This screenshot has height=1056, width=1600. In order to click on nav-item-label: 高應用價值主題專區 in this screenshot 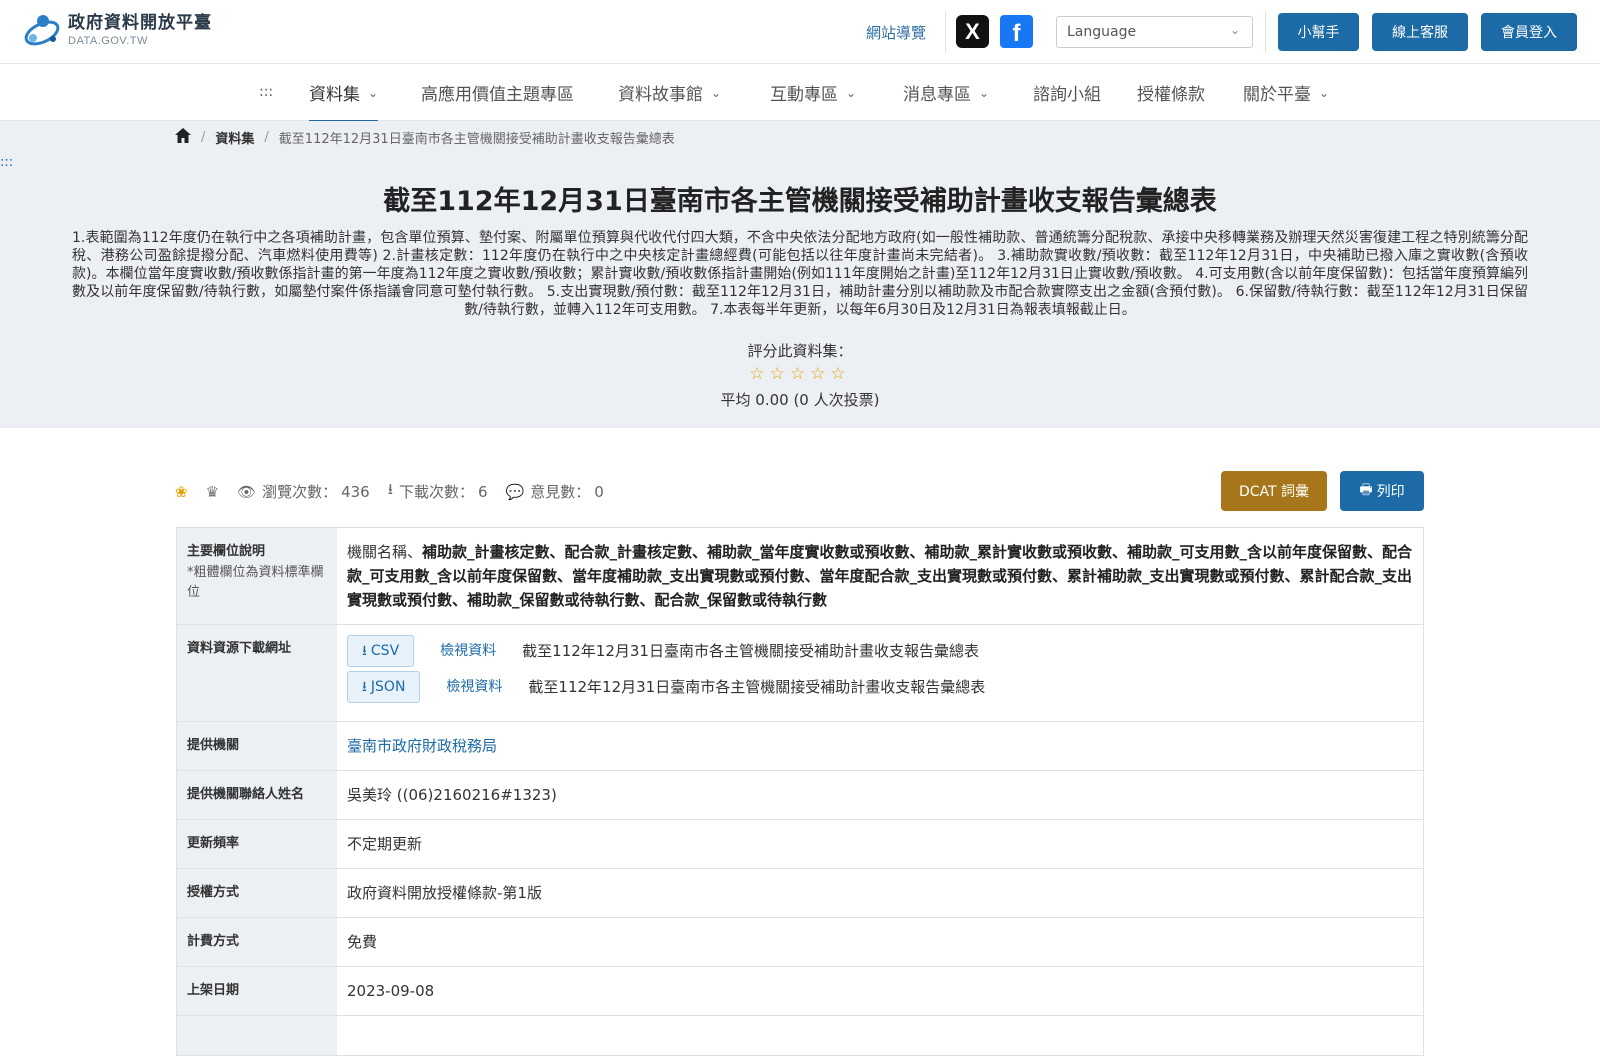, I will do `click(497, 95)`.